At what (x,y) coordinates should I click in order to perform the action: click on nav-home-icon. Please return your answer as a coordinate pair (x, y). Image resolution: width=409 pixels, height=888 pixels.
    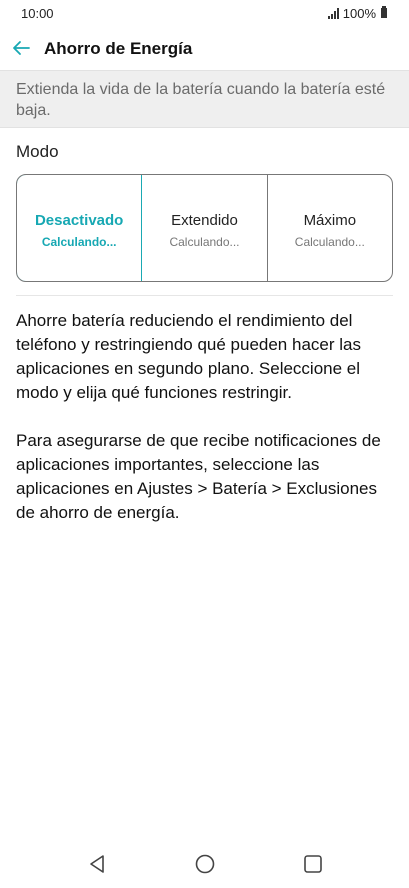
    Looking at the image, I should click on (205, 864).